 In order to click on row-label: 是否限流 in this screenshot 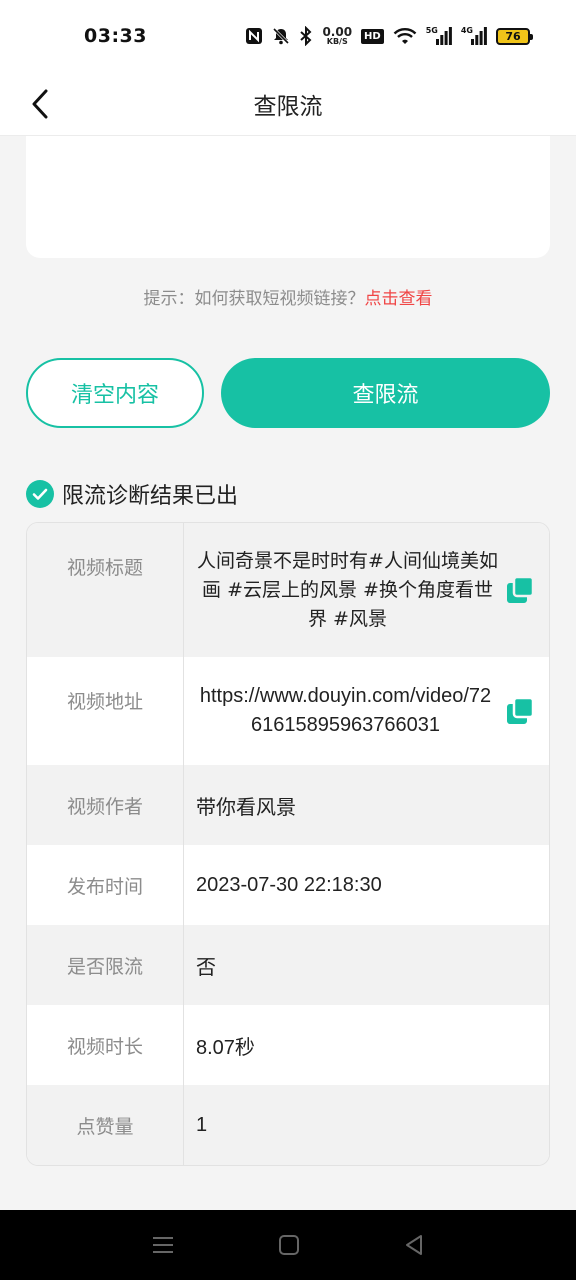, I will do `click(105, 965)`.